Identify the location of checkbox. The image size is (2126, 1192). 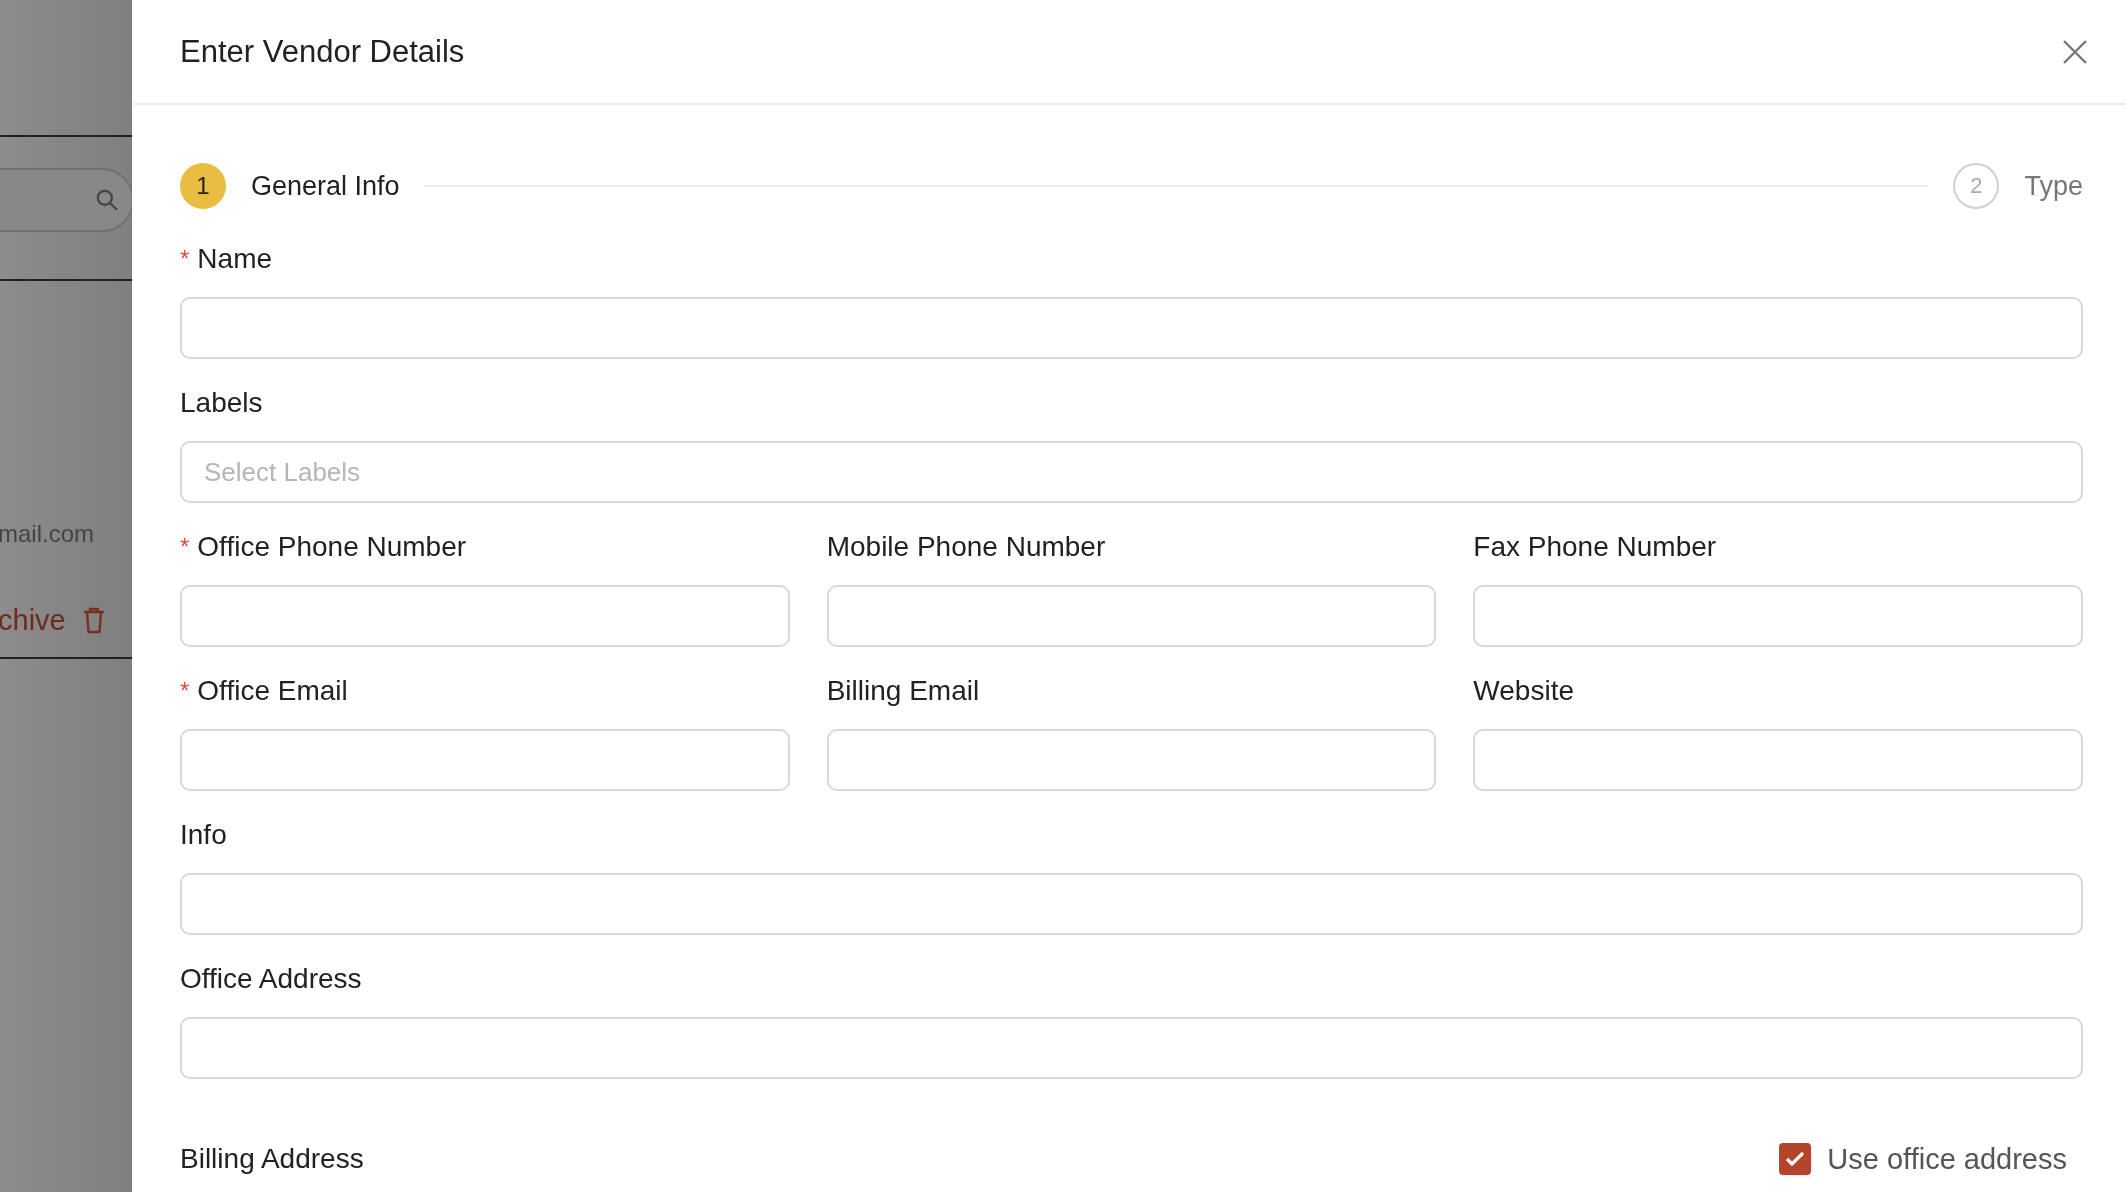
(1795, 1159).